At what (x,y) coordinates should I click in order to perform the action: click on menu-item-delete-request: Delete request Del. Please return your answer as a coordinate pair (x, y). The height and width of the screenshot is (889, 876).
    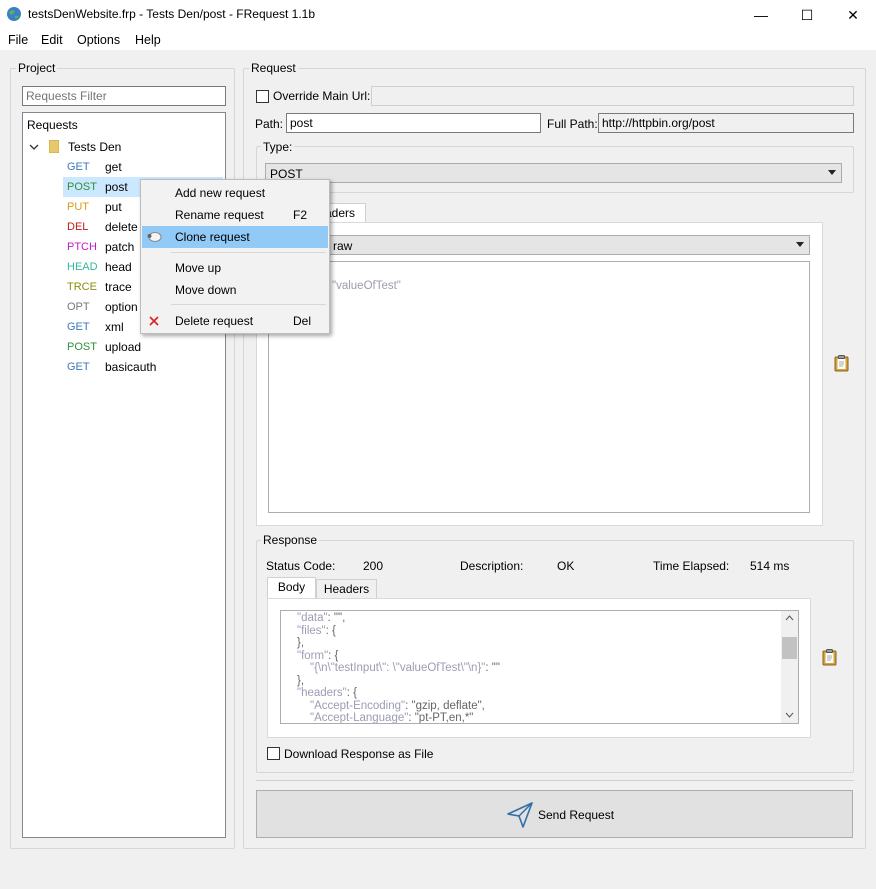
    Looking at the image, I should click on (235, 321).